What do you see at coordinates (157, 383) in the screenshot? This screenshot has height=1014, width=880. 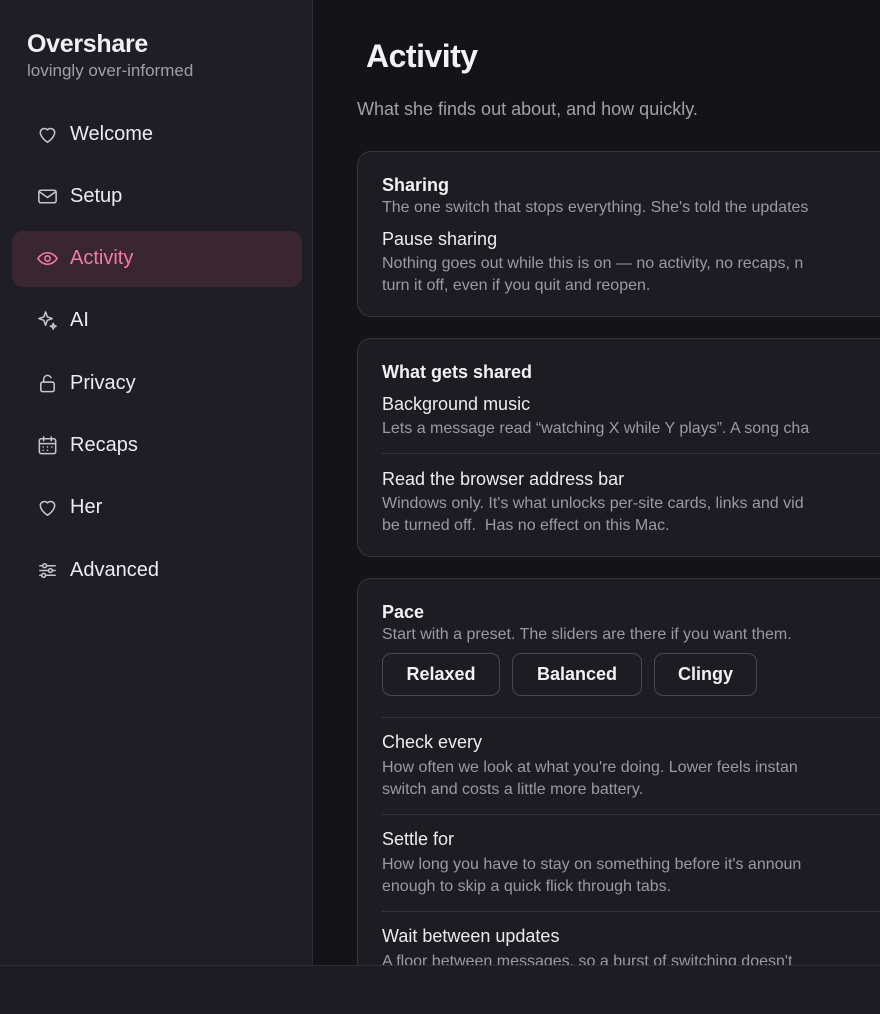 I see `sidebar-item-privacy: Privacy` at bounding box center [157, 383].